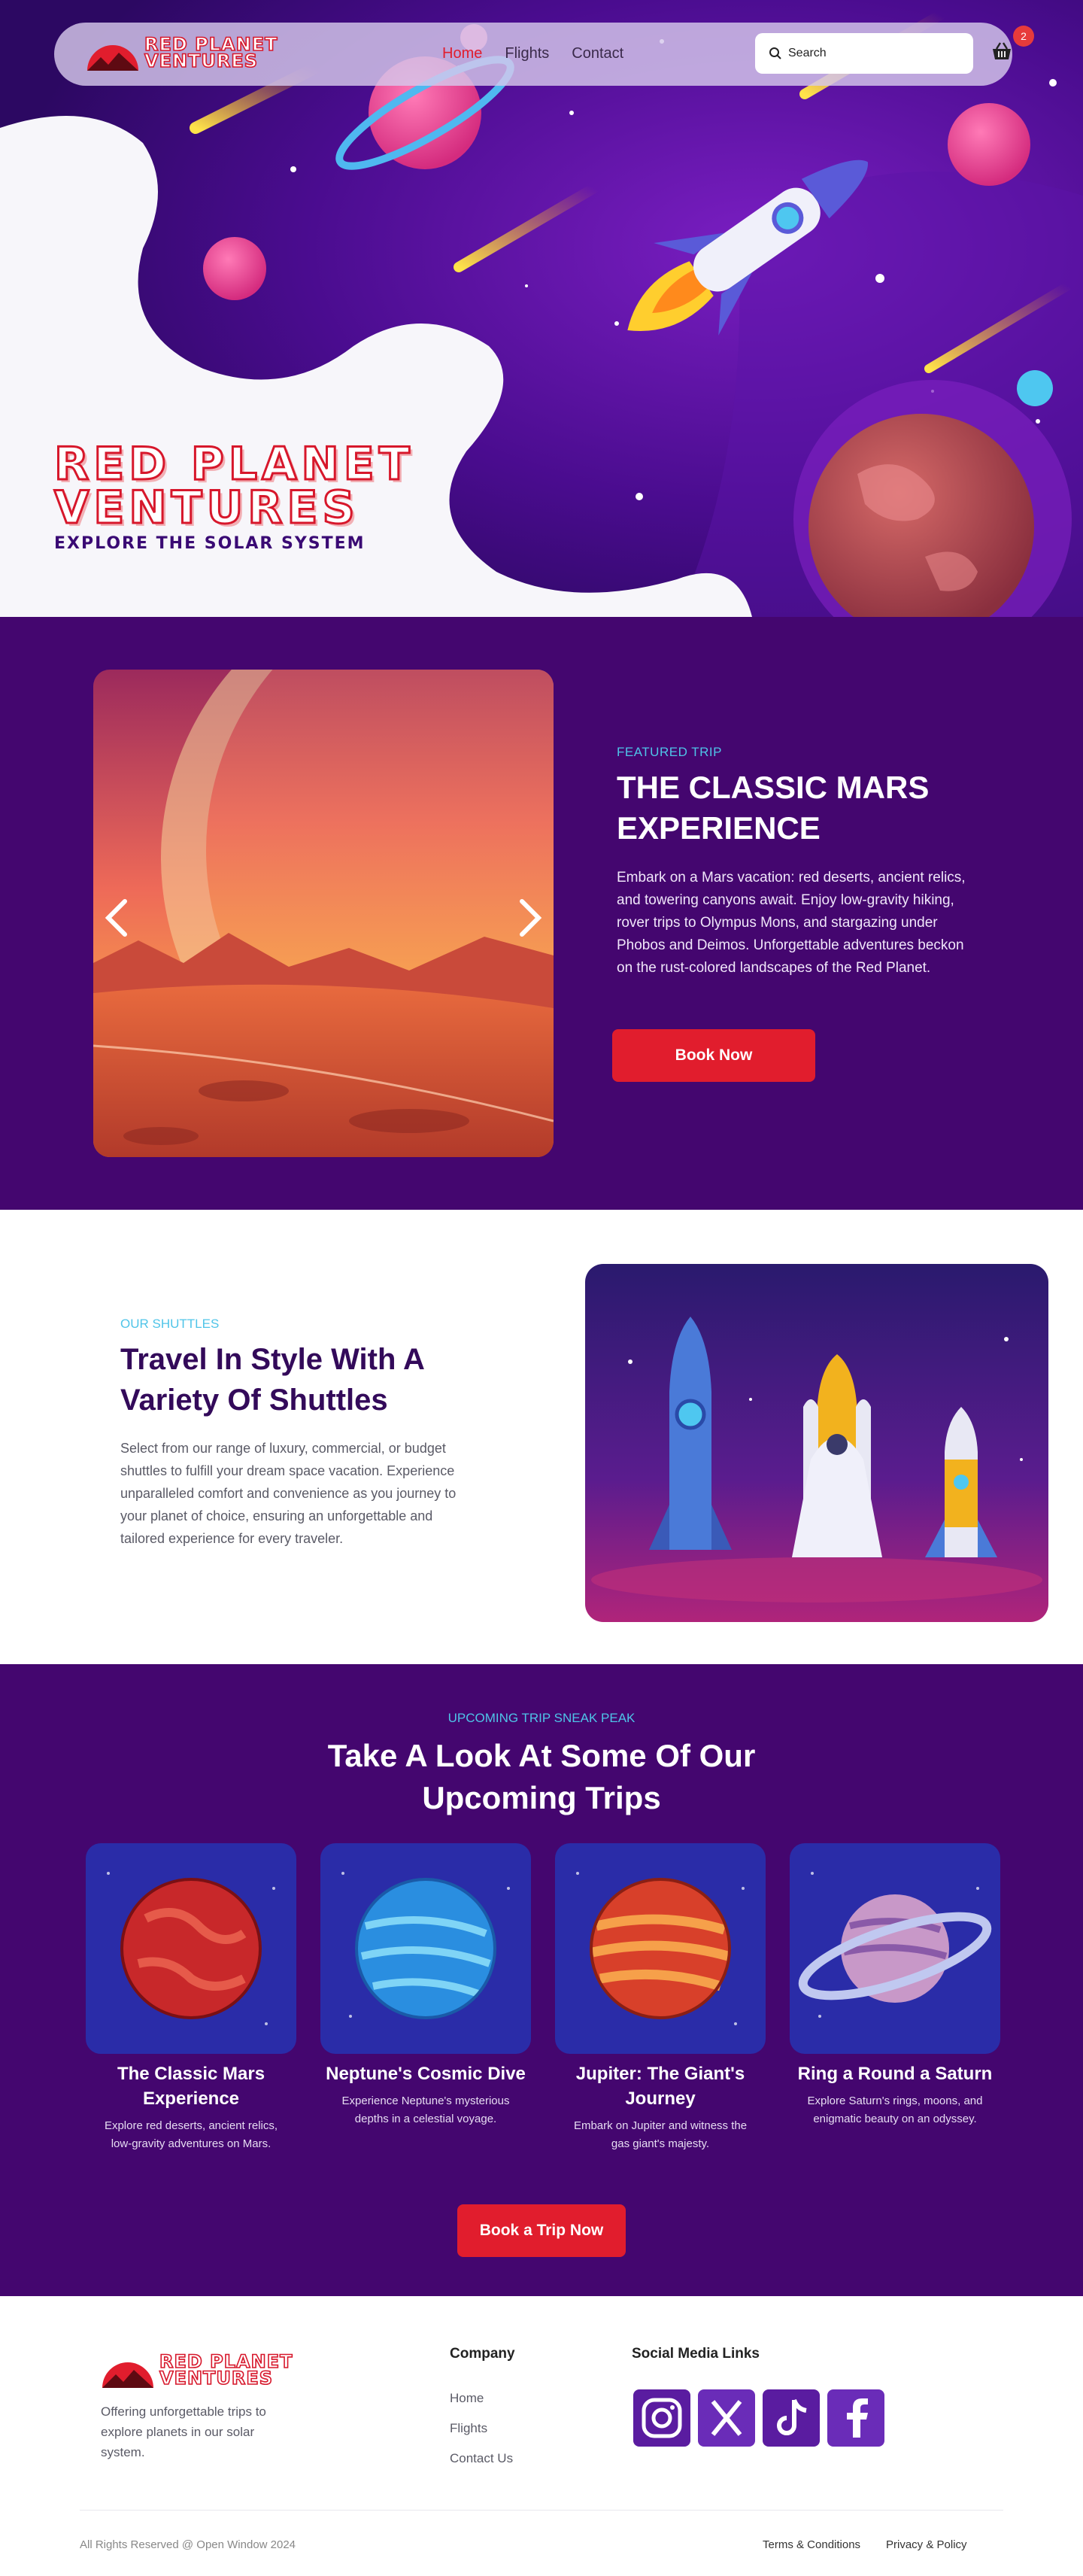  I want to click on hero-title-line-1: RED PLANET, so click(233, 465).